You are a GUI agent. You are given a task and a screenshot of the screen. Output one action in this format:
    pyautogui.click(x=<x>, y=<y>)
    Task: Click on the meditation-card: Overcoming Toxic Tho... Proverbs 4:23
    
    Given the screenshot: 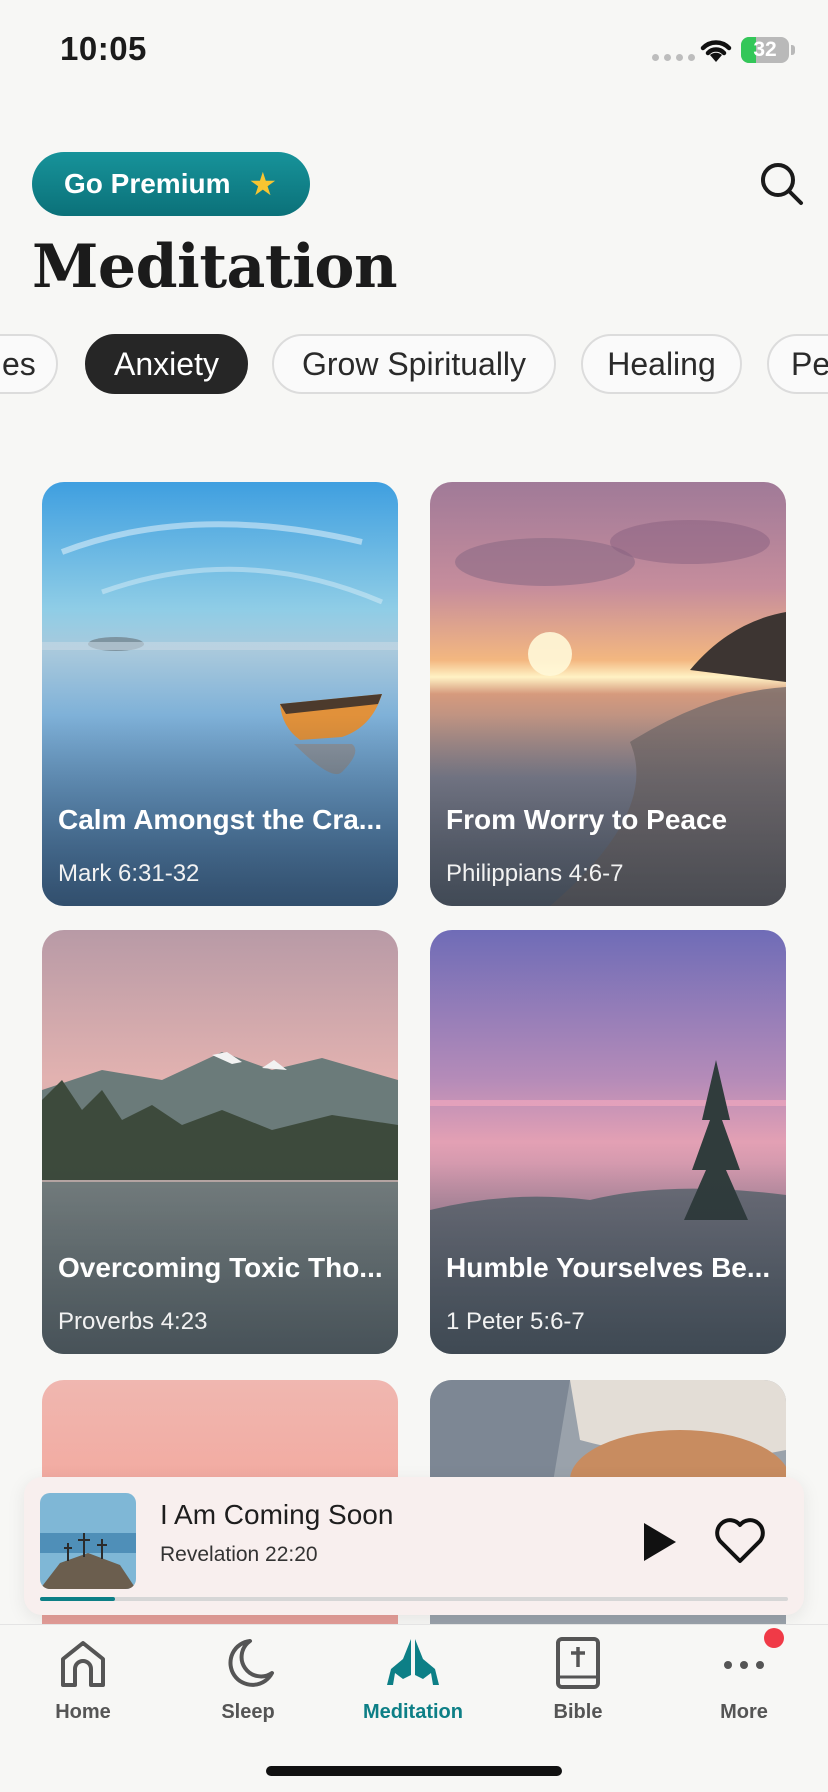 What is the action you would take?
    pyautogui.click(x=220, y=1142)
    